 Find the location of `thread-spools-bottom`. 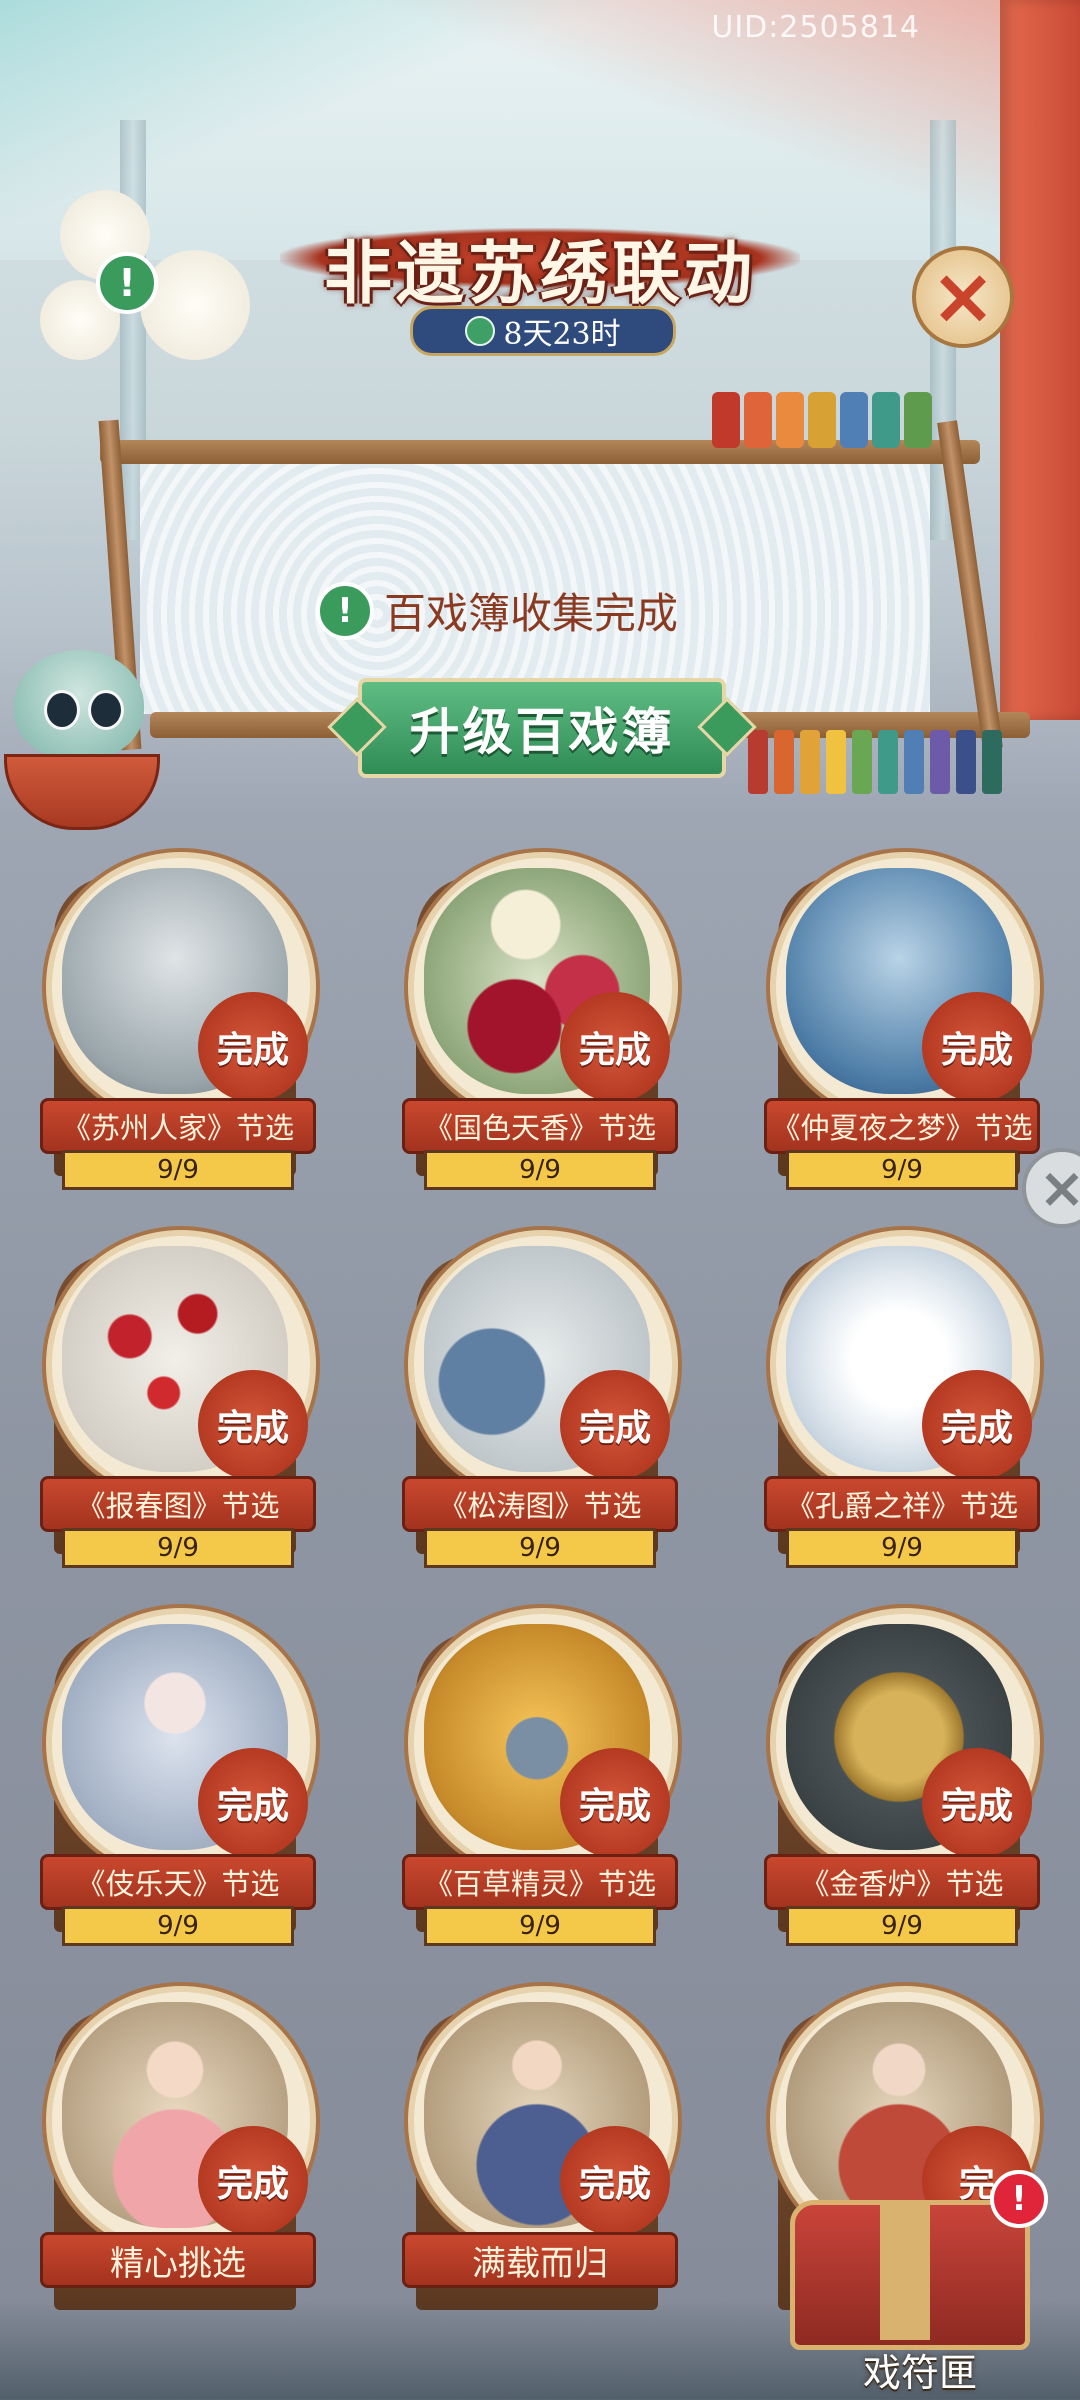

thread-spools-bottom is located at coordinates (875, 762).